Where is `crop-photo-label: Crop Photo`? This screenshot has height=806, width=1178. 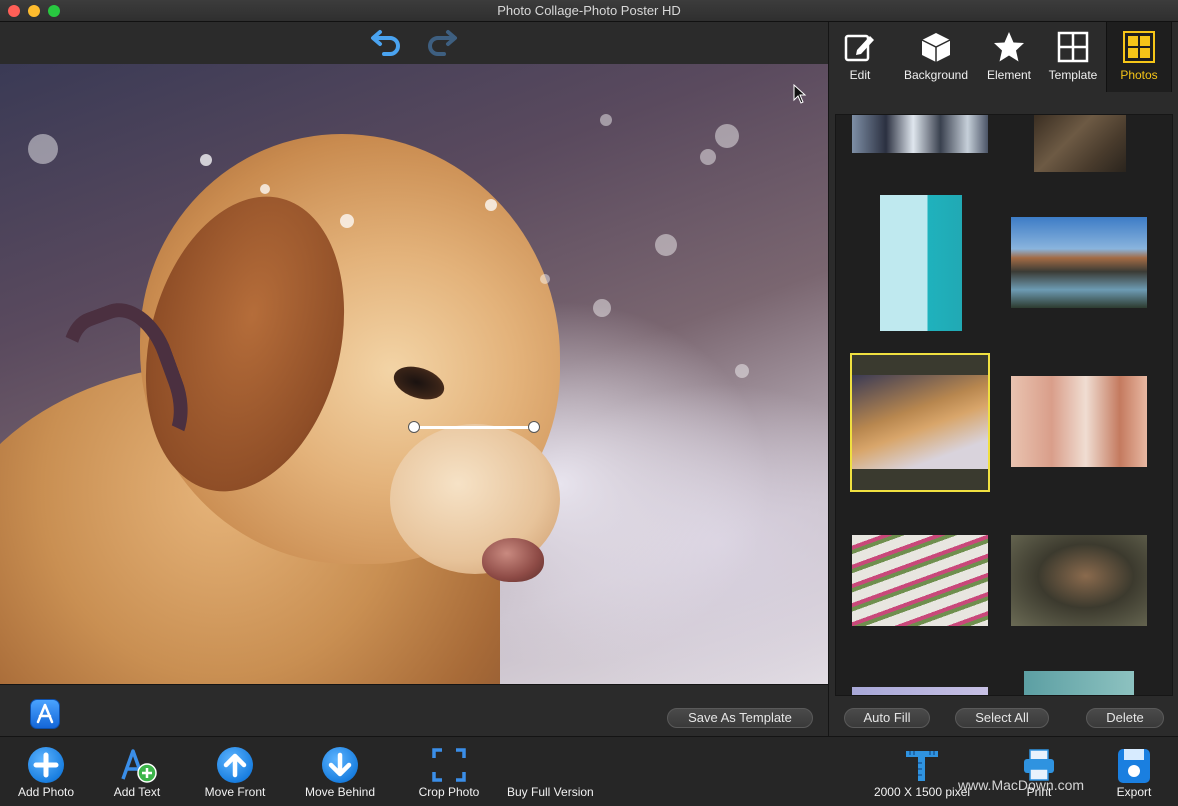
crop-photo-label: Crop Photo is located at coordinates (449, 792).